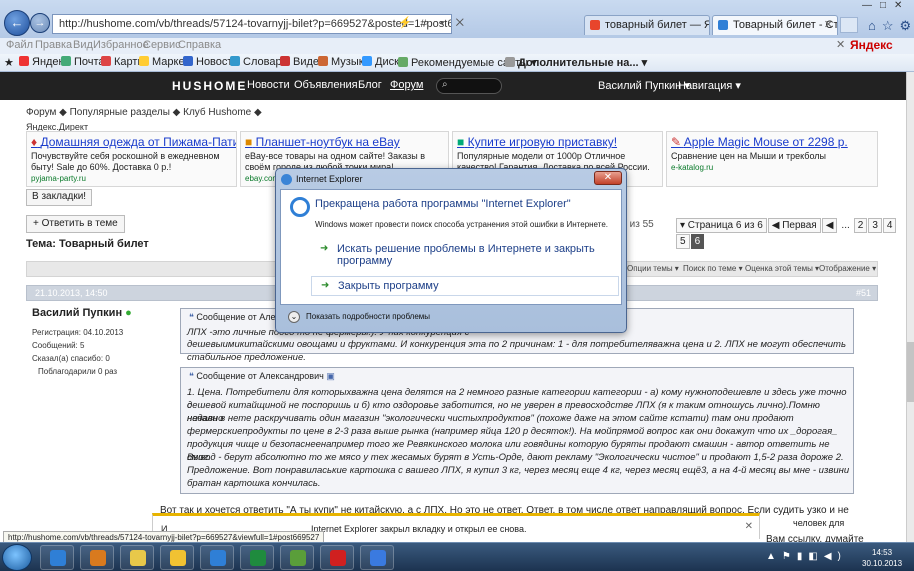 Image resolution: width=914 pixels, height=571 pixels. Describe the element at coordinates (133, 142) in the screenshot. I see `ad-title: ♦ Домашняя одежда от Пижама-Пати!` at that location.